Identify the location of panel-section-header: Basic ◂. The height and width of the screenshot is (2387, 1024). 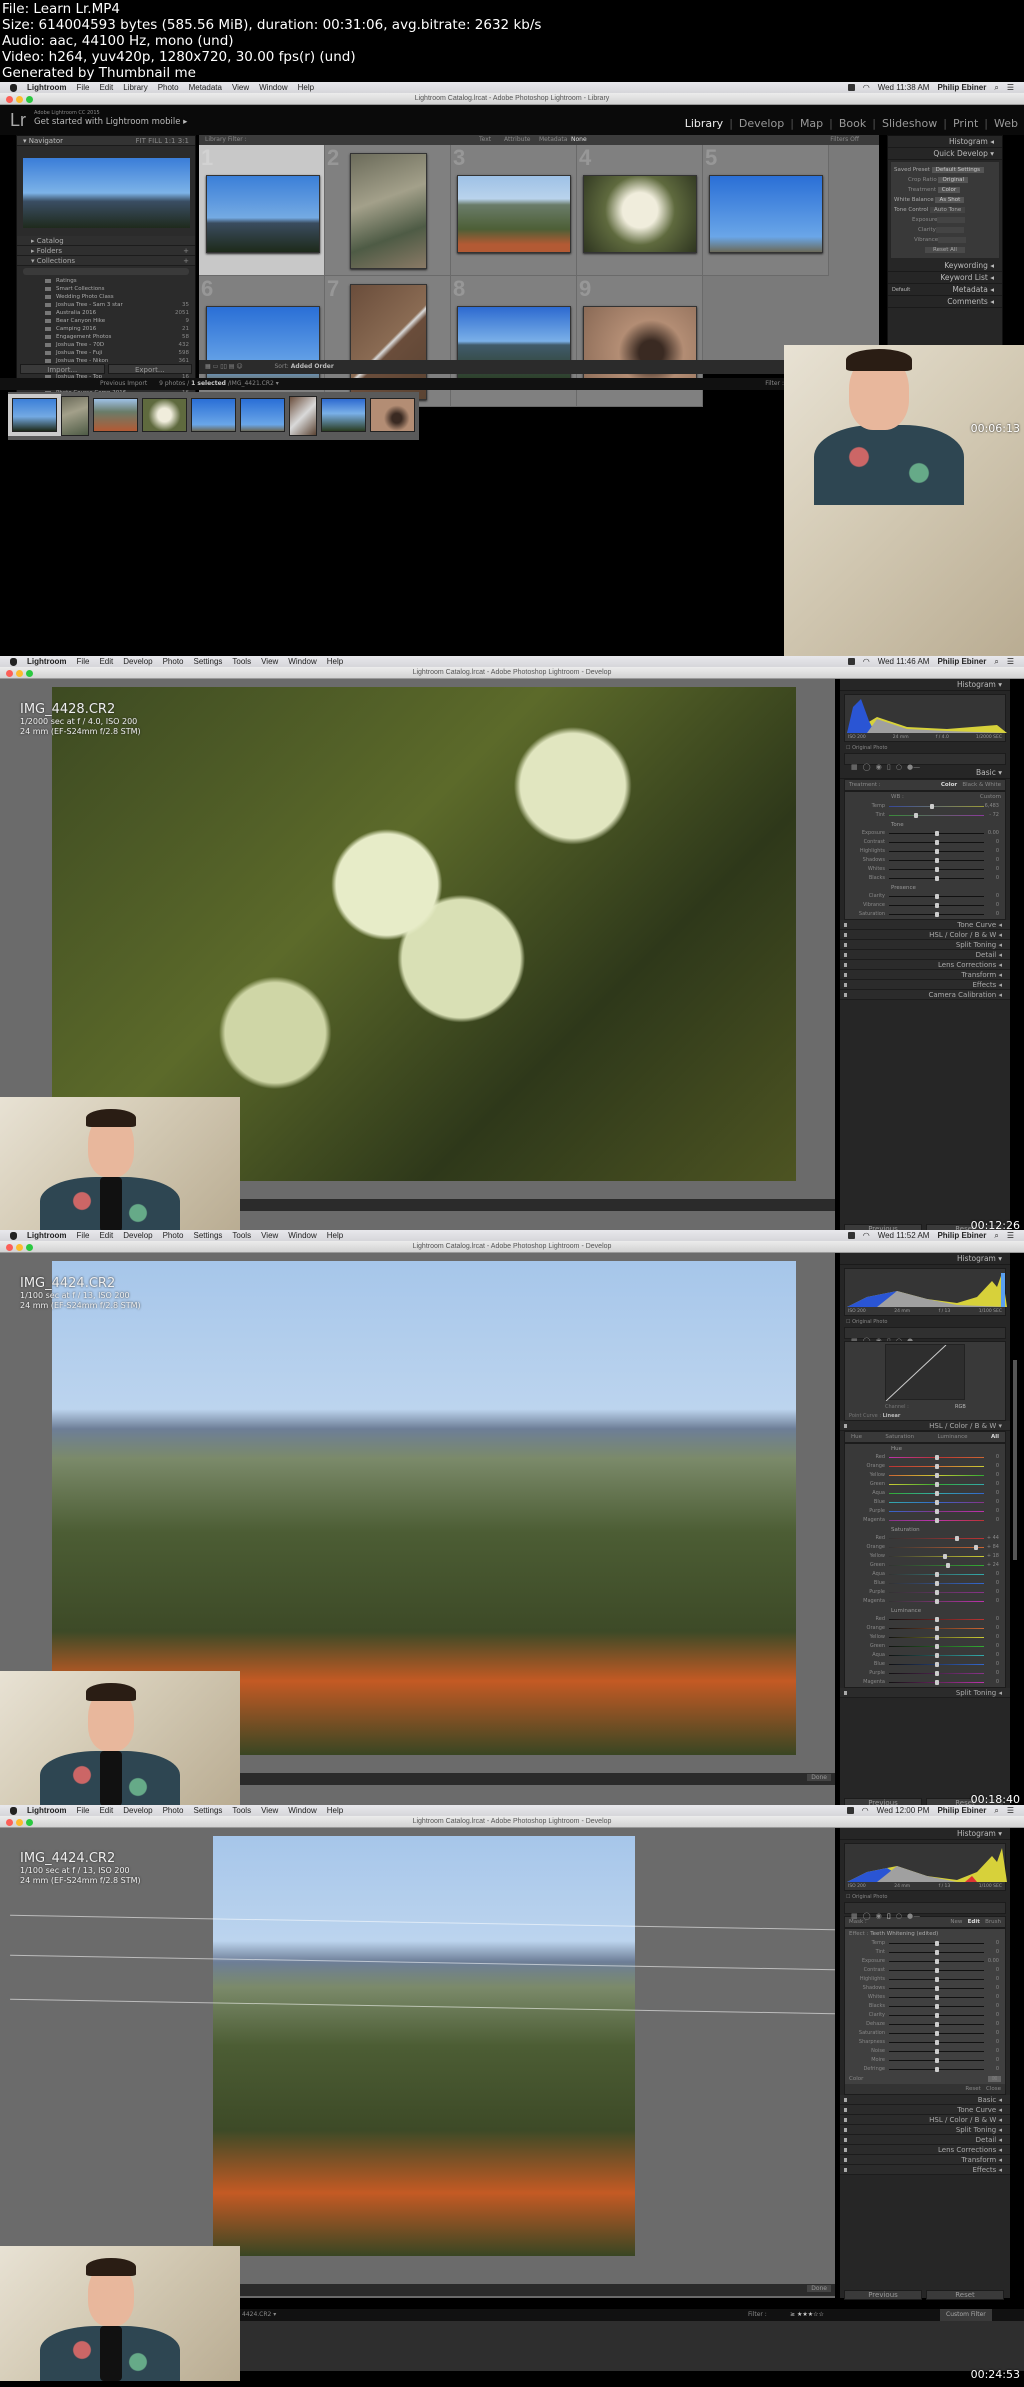
(925, 2100).